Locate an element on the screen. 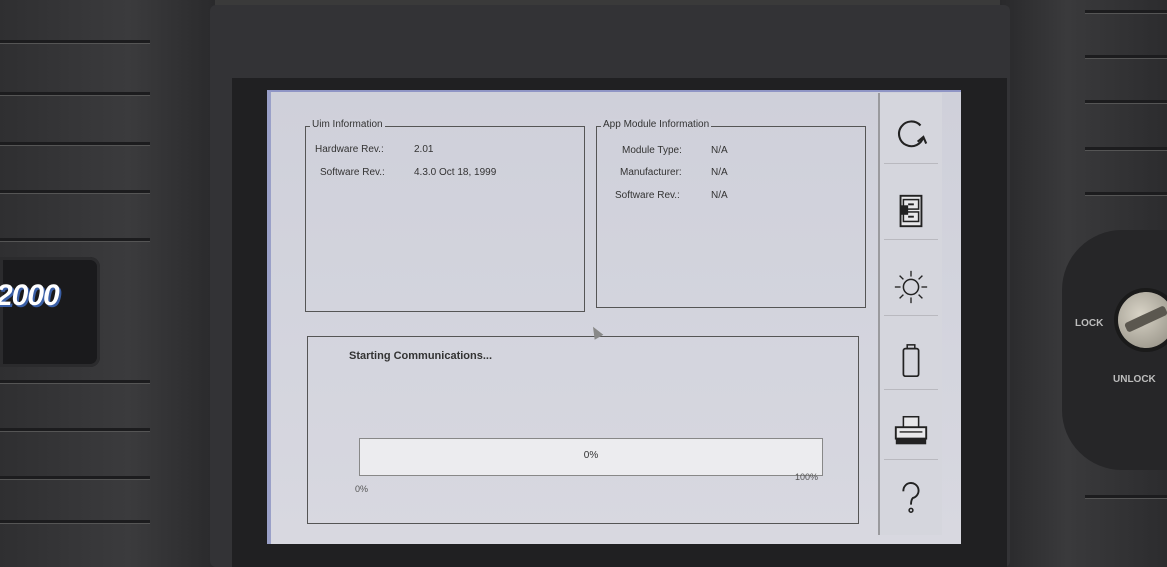 This screenshot has width=1167, height=567. software-rev-value: 4.3.0 Oct 18, 1999 is located at coordinates (455, 172).